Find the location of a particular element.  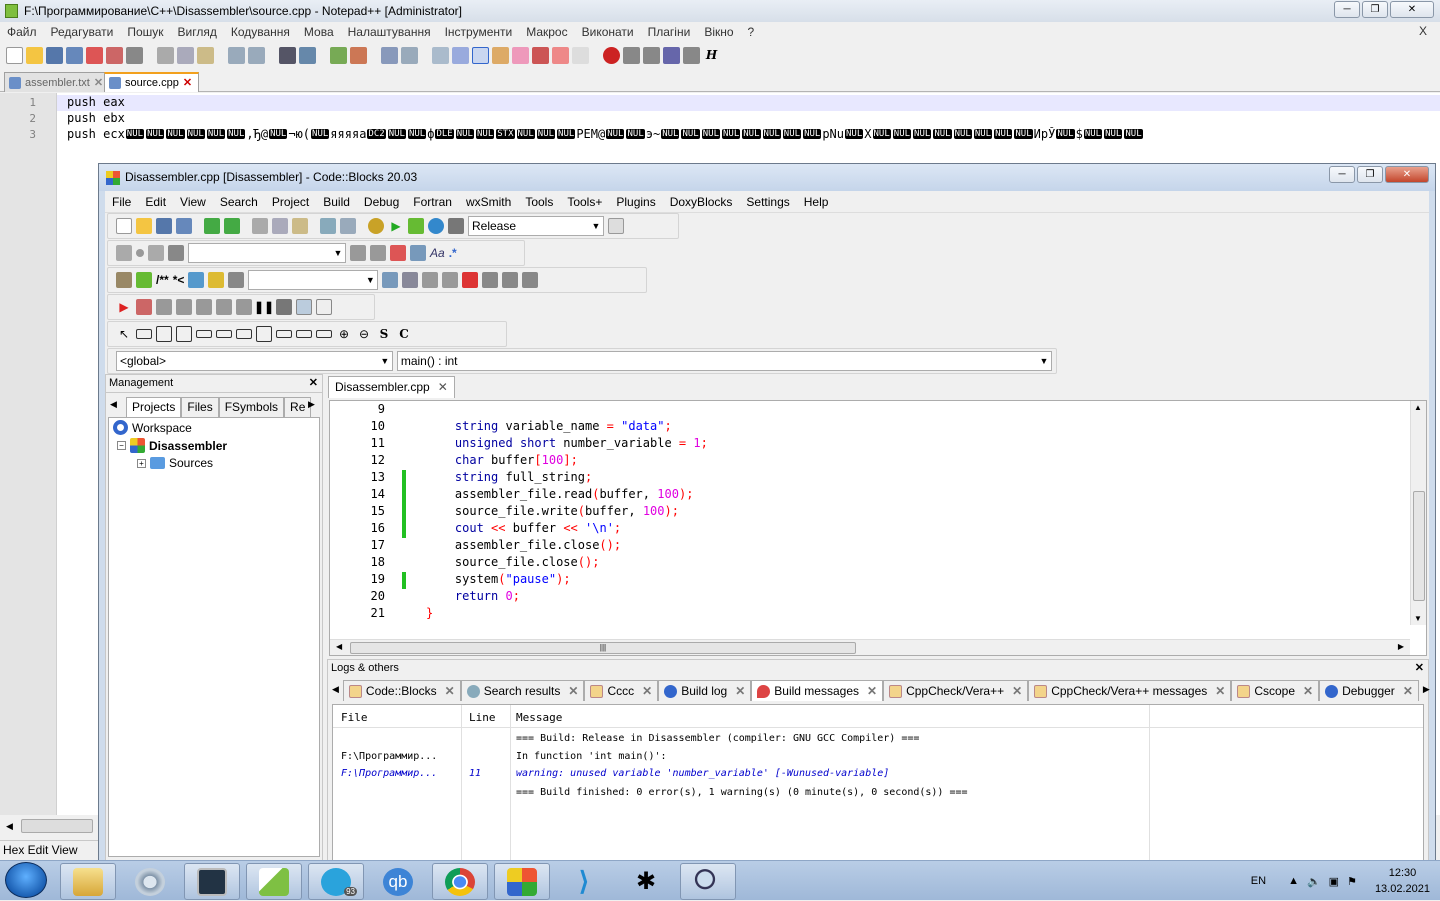

tab-cppcheck: CppCheck/Vera++ ✕ is located at coordinates (956, 690).